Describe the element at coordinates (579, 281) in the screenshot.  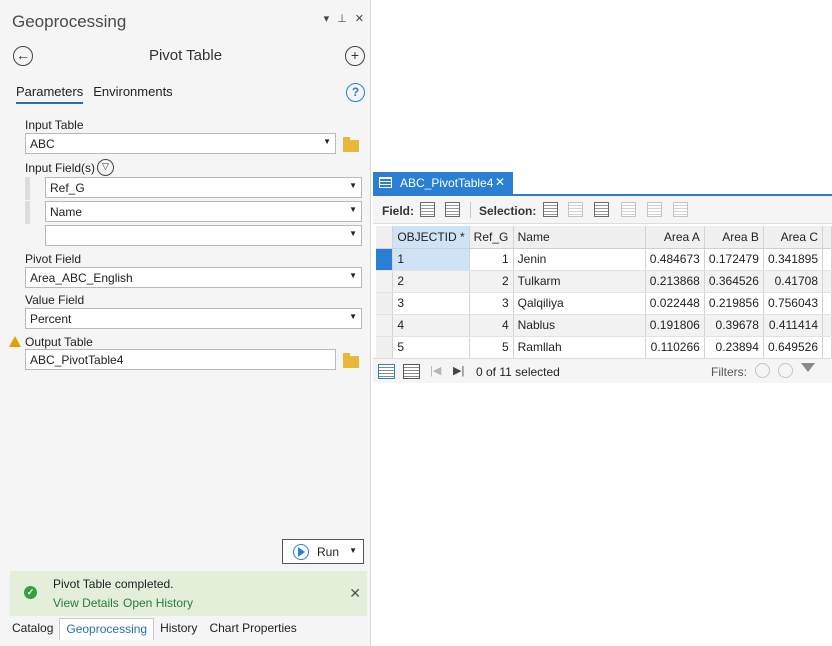
I see `table-cell: Tulkarm` at that location.